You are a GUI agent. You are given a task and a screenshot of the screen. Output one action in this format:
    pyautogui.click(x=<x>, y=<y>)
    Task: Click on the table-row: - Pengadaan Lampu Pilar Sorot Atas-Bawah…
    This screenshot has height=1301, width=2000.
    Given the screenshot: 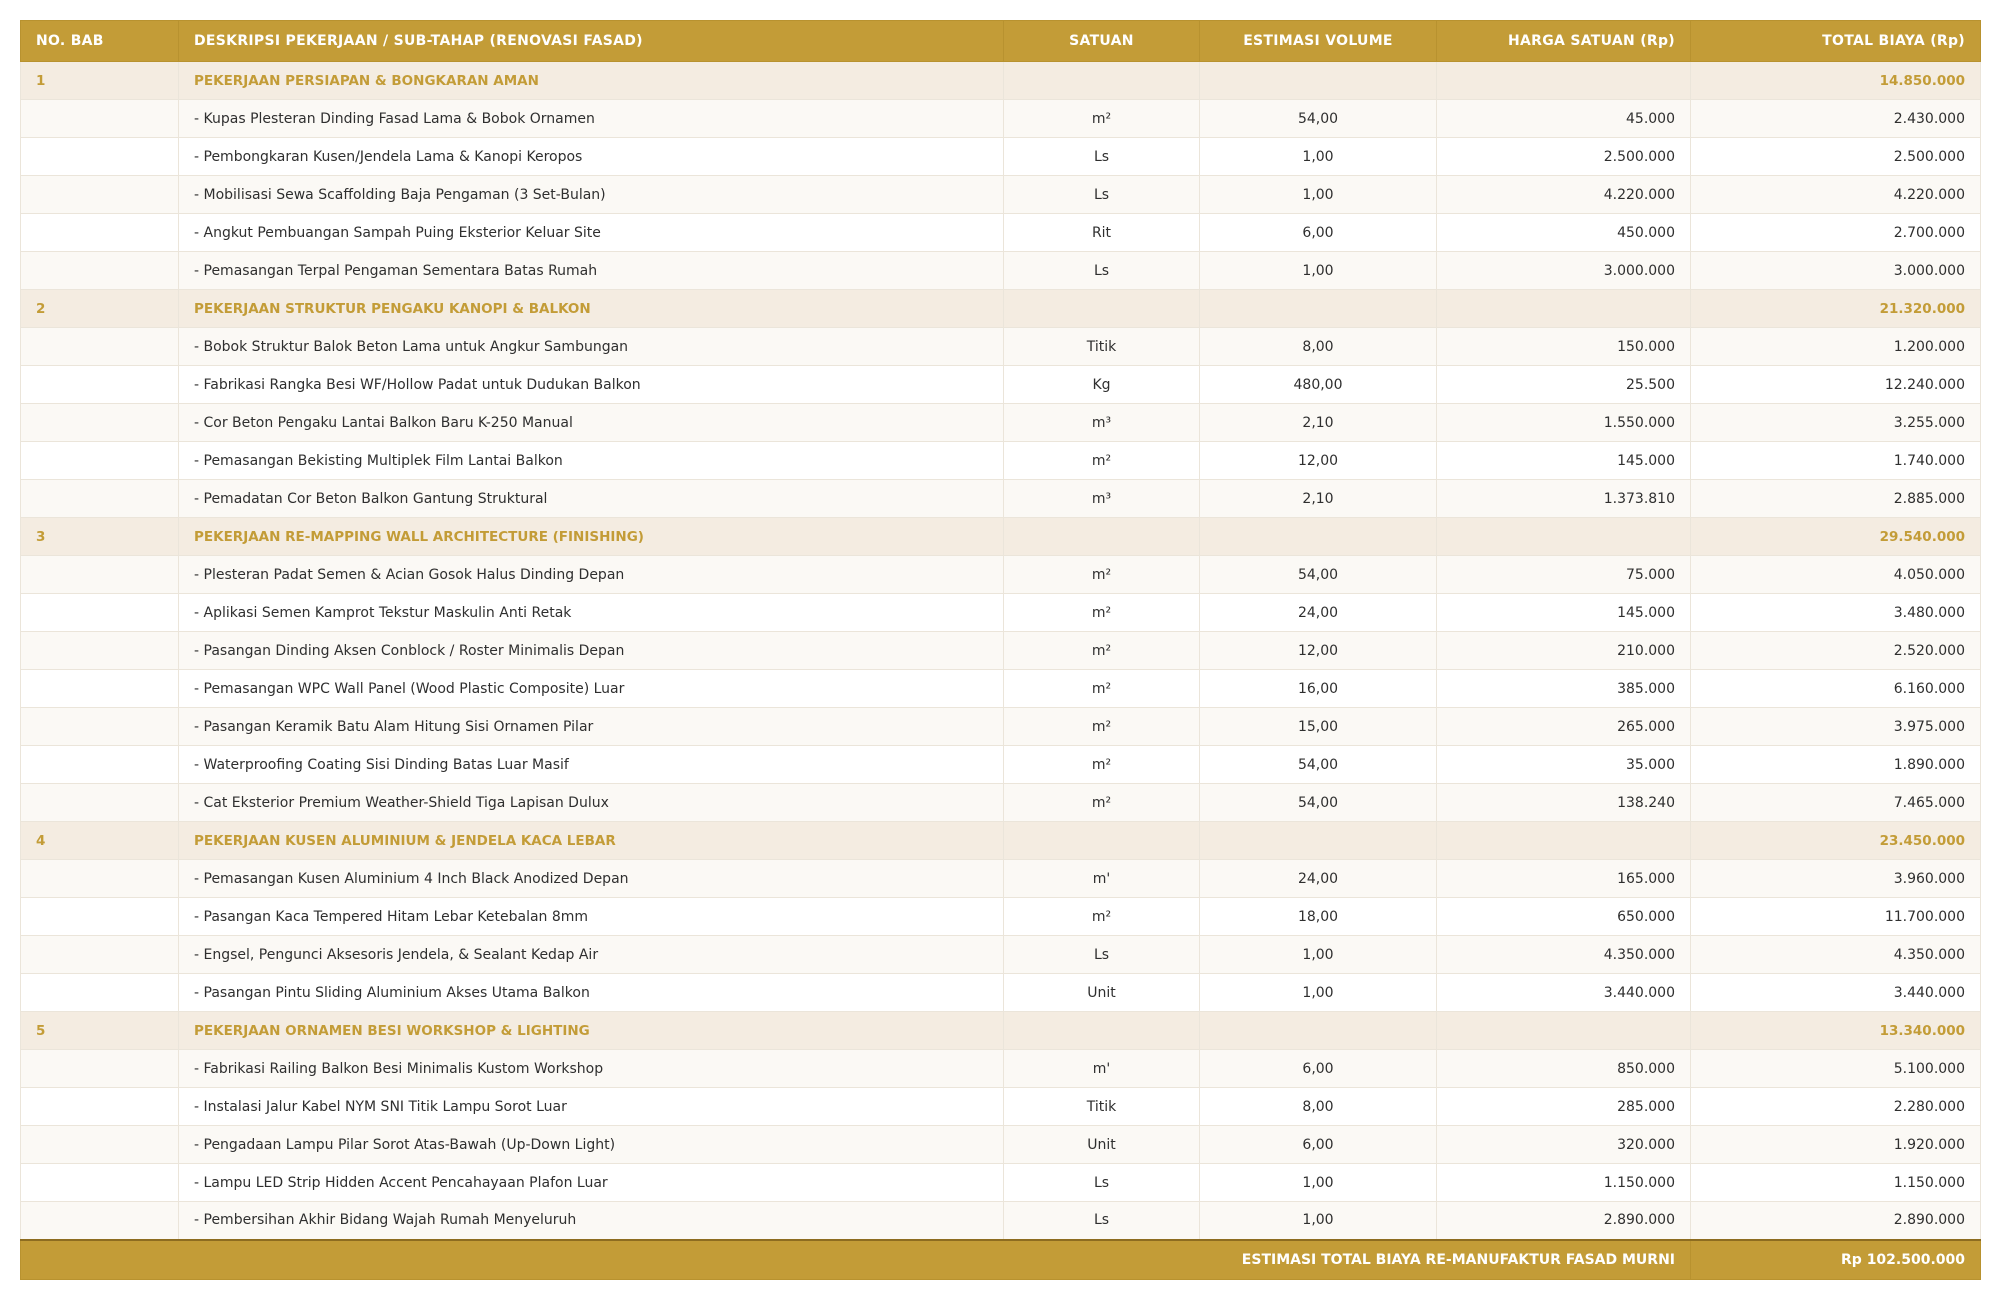 What is the action you would take?
    pyautogui.click(x=1000, y=1144)
    